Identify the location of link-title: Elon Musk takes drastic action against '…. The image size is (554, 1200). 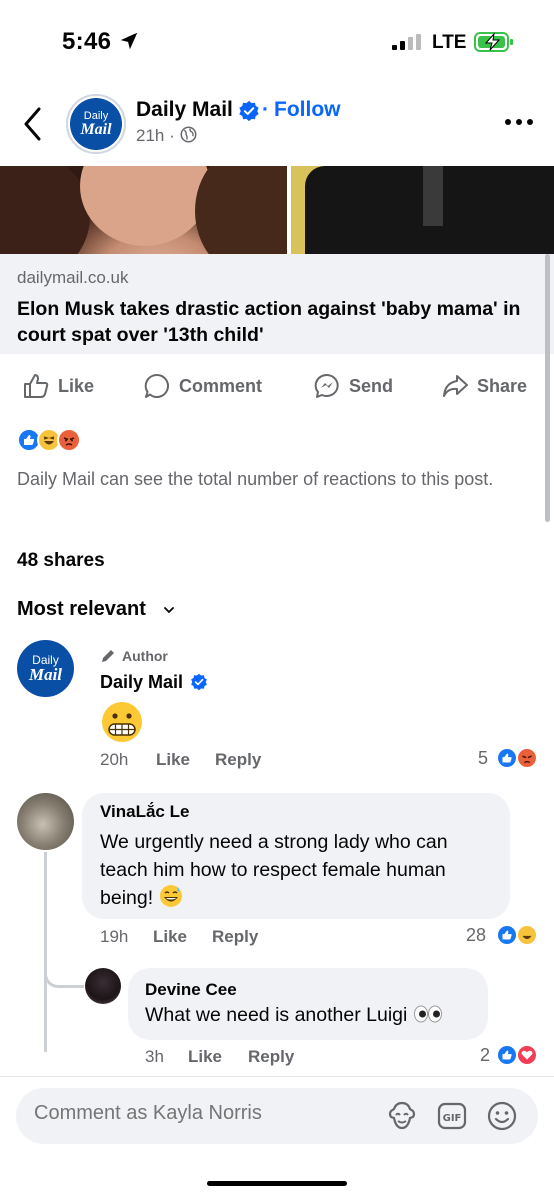
(269, 322).